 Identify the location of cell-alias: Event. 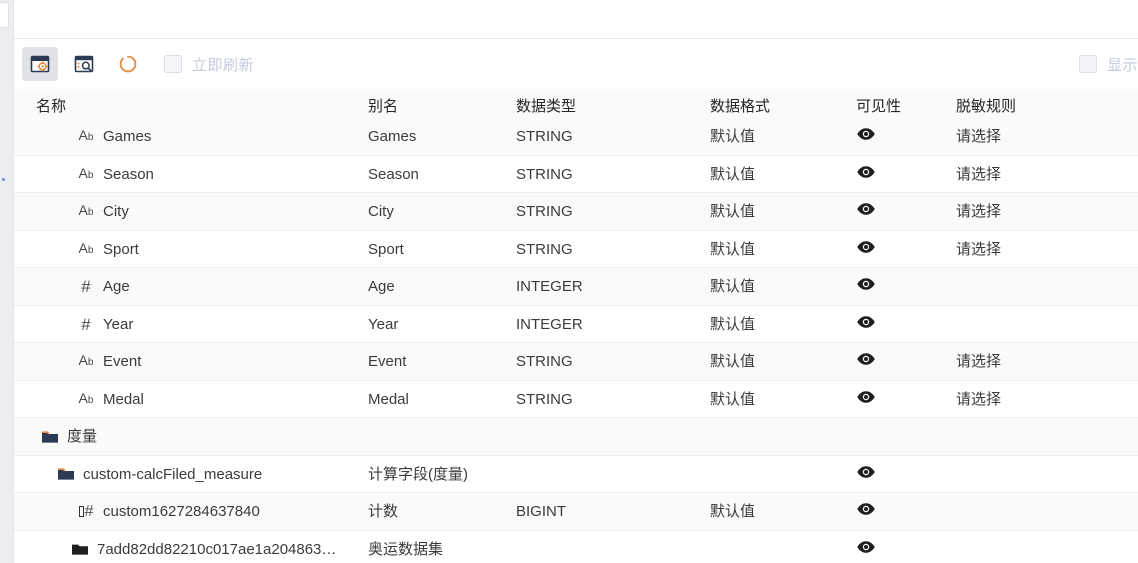
(387, 361).